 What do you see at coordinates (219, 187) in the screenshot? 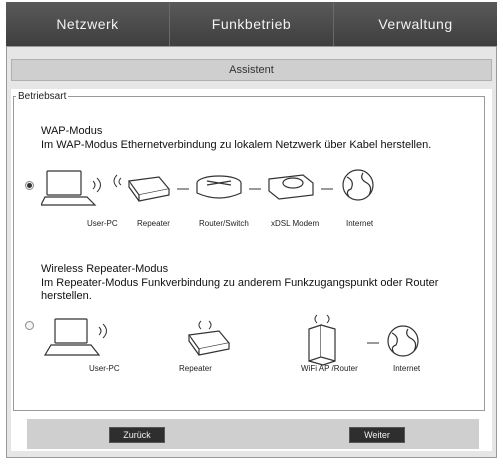
I see `router-switch-icon` at bounding box center [219, 187].